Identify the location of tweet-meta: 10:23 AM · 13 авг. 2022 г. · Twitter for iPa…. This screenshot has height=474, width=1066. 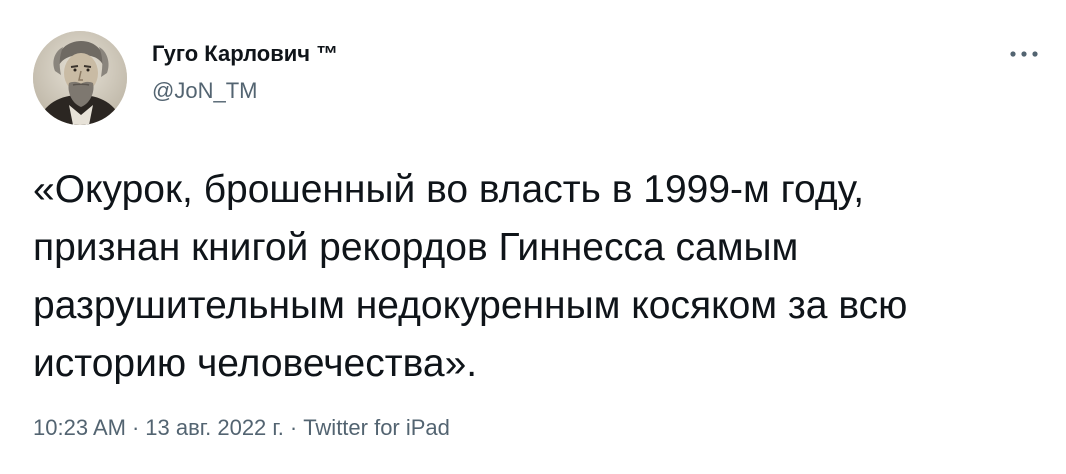
(241, 428).